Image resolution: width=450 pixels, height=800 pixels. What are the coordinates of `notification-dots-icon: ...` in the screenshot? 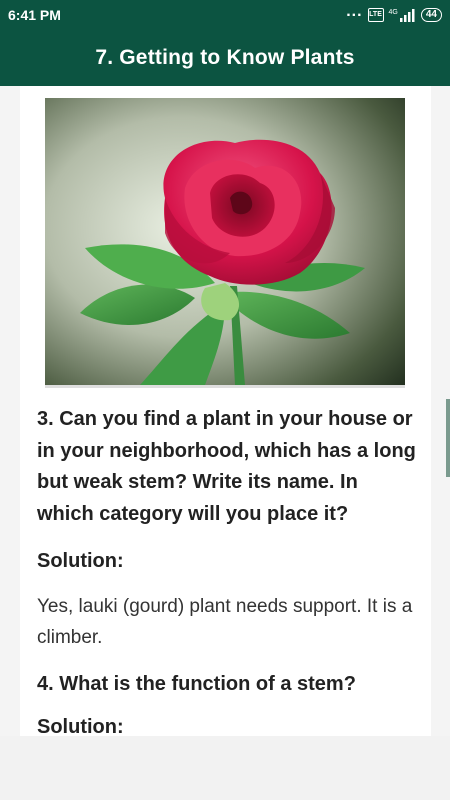 It's located at (354, 11).